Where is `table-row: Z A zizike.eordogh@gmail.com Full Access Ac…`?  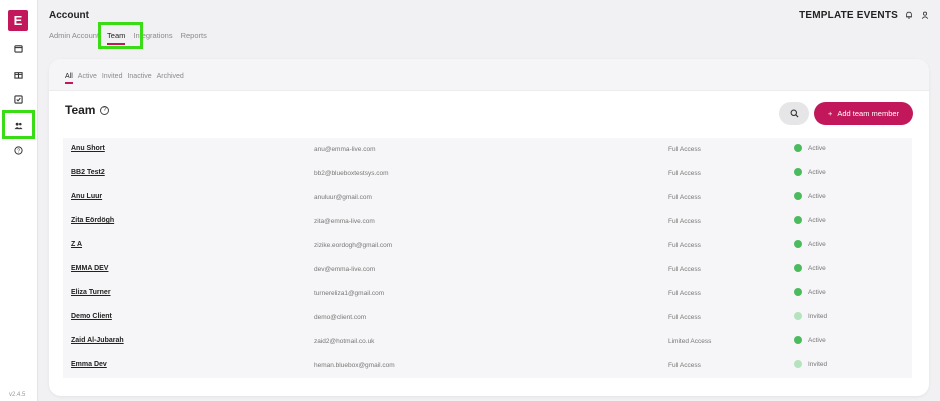 table-row: Z A zizike.eordogh@gmail.com Full Access Ac… is located at coordinates (487, 246).